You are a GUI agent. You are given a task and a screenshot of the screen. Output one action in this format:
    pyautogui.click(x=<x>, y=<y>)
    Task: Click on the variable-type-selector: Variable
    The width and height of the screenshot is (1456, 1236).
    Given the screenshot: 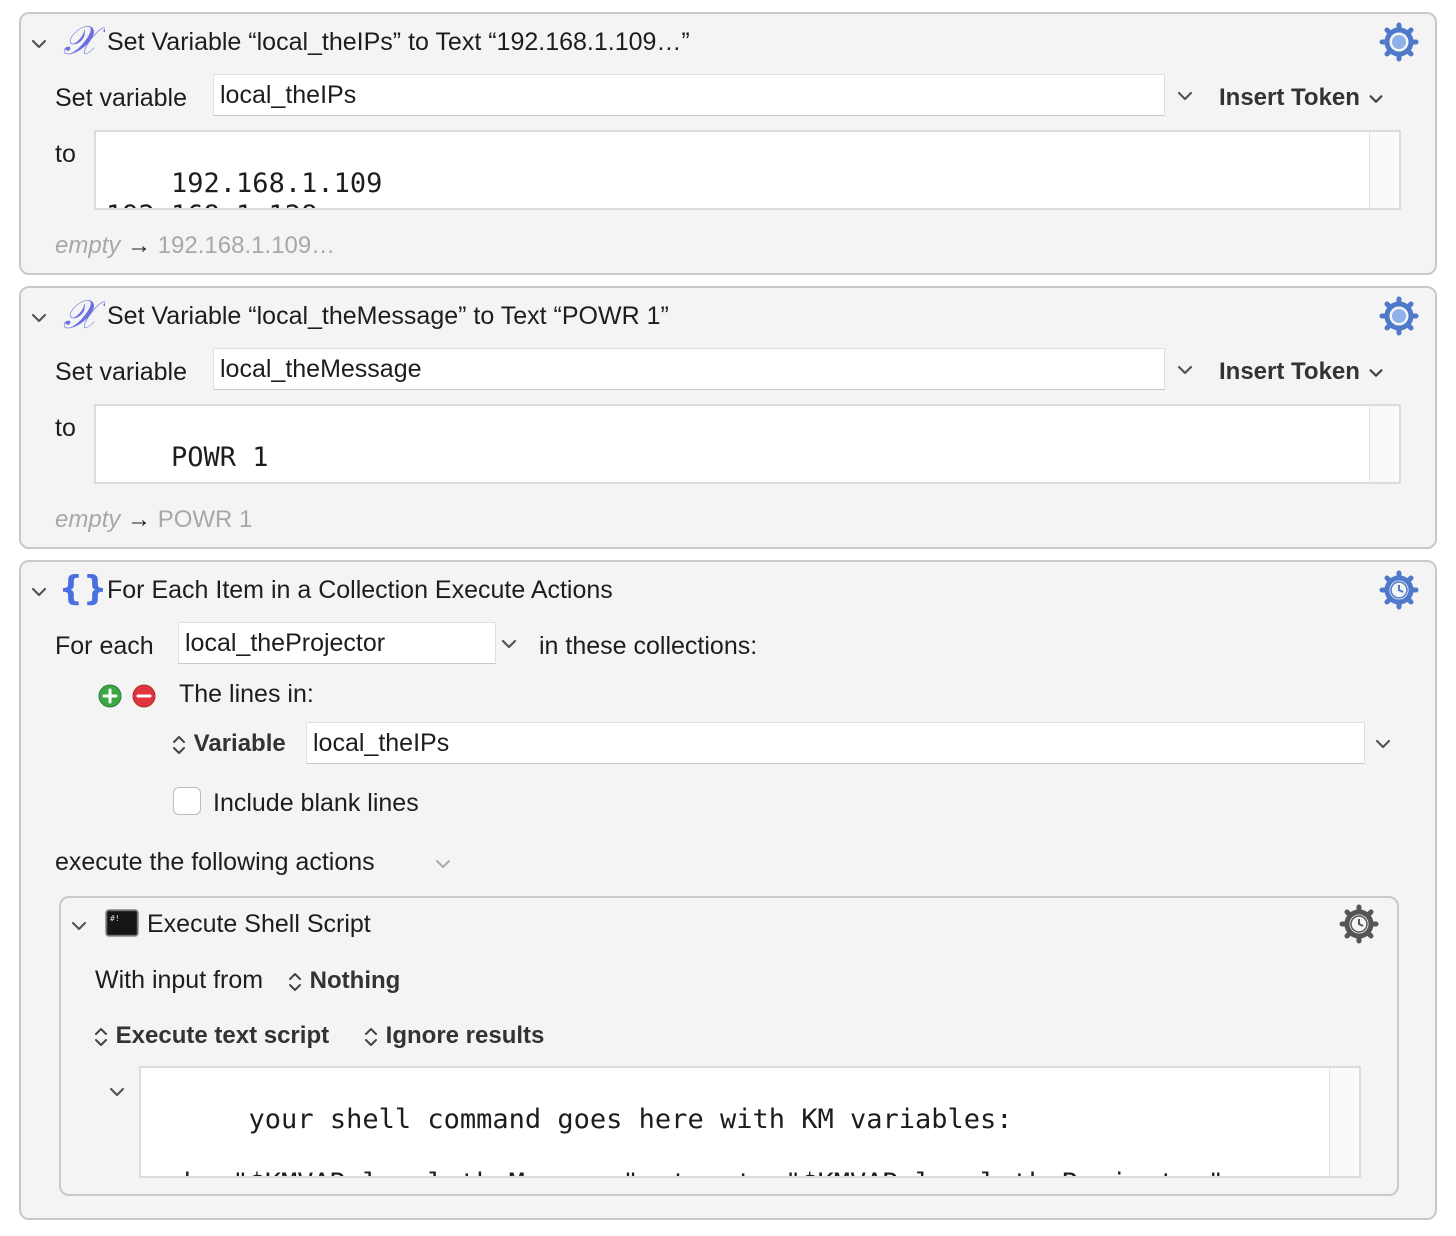 What is the action you would take?
    pyautogui.click(x=228, y=744)
    